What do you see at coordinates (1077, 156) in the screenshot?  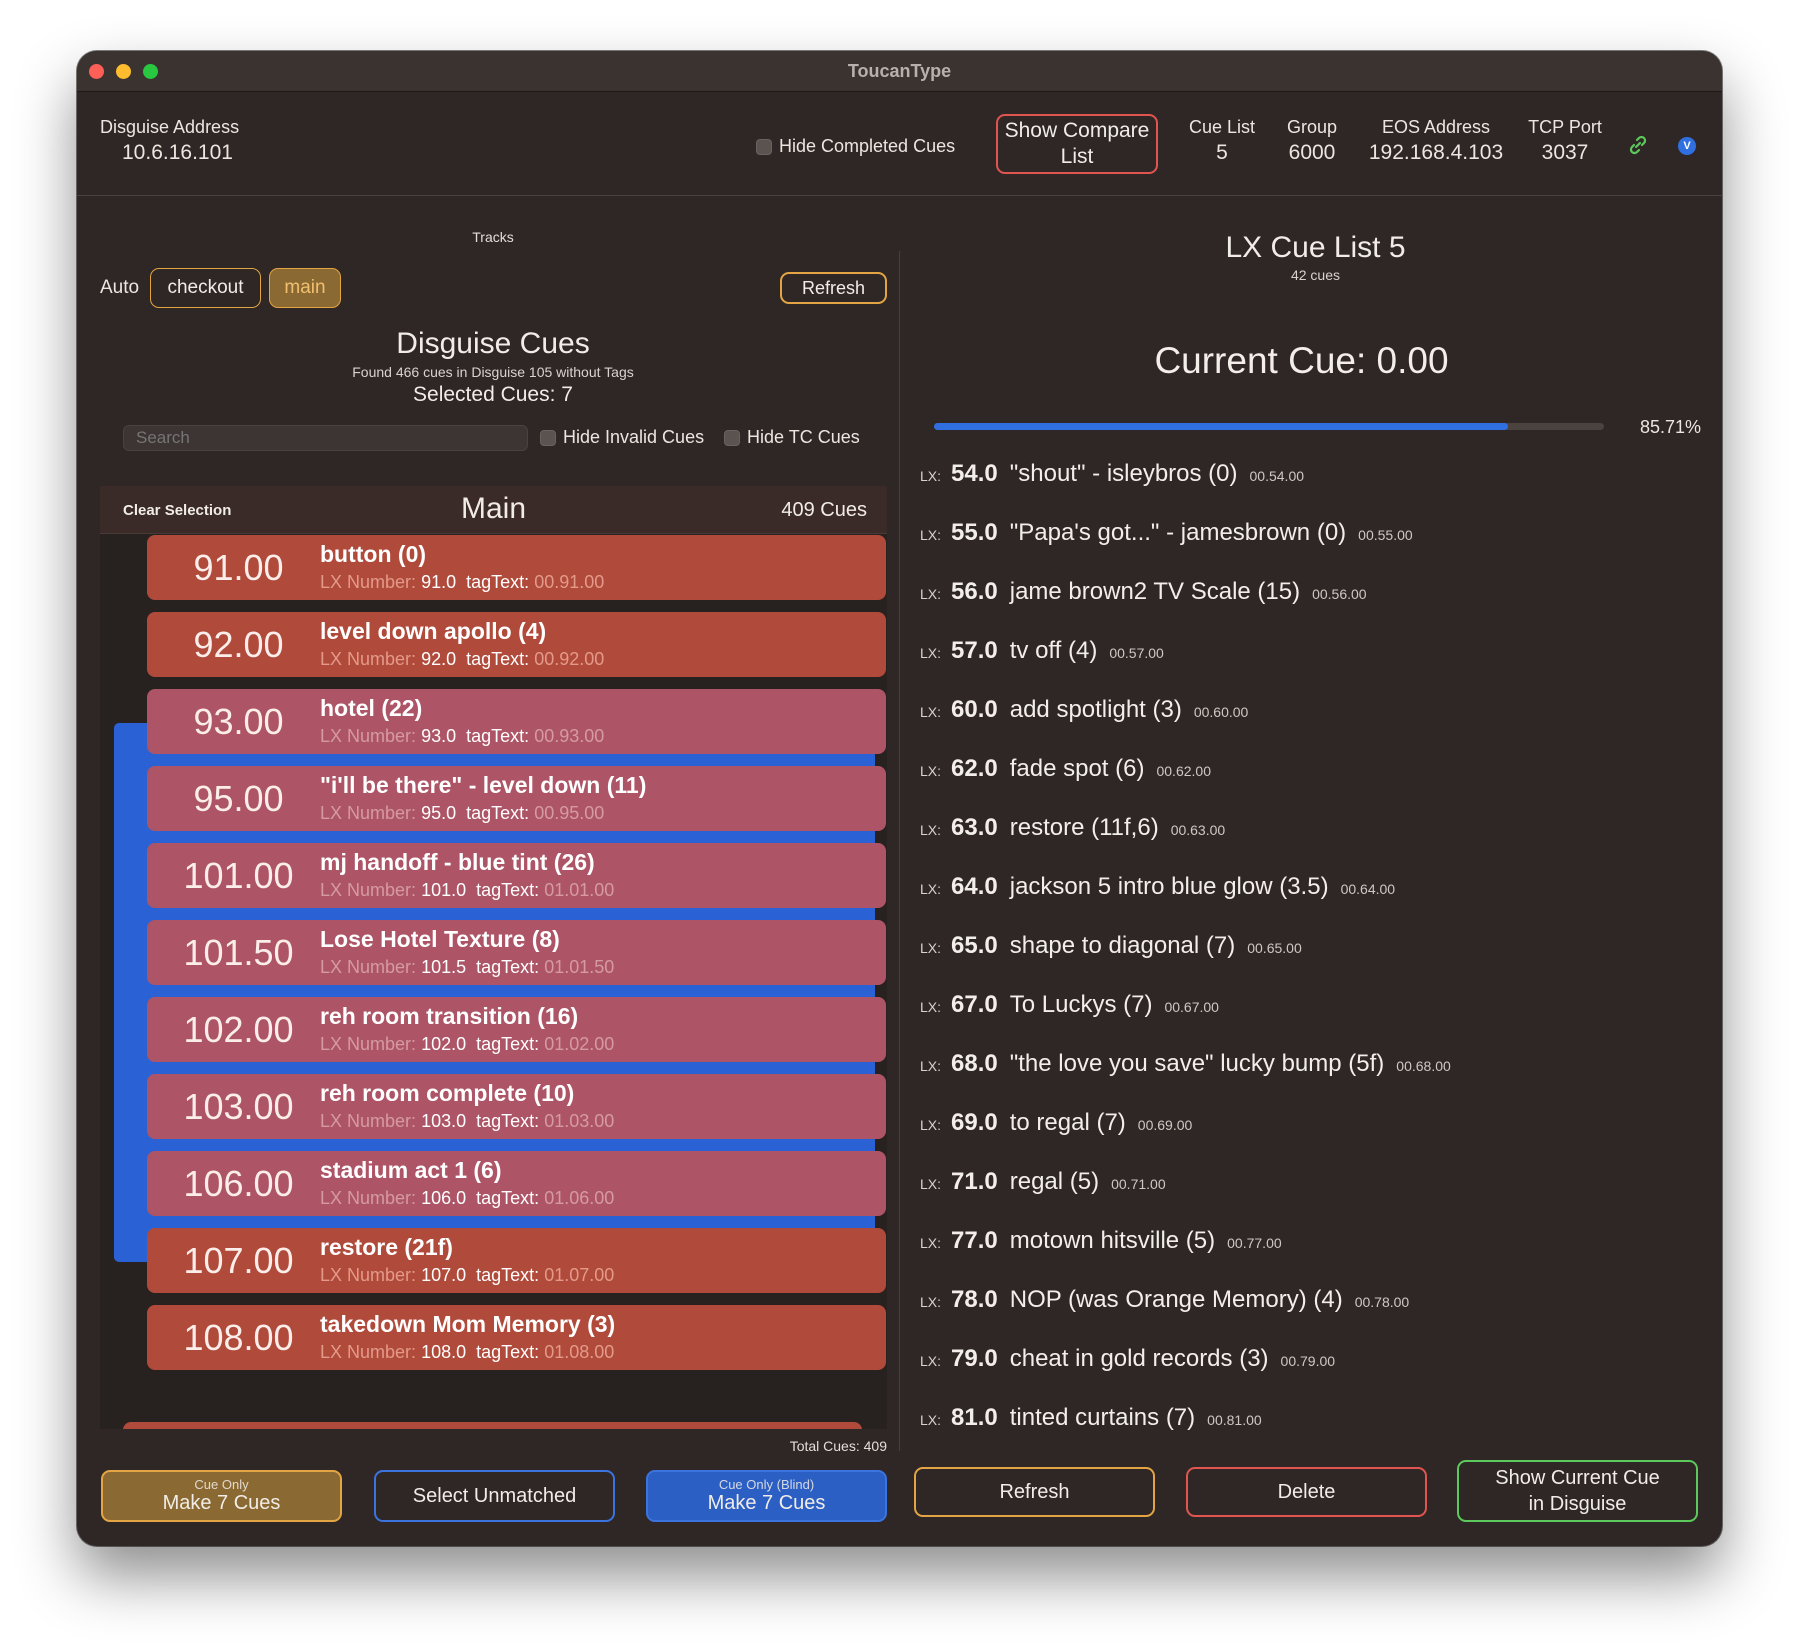 I see `show-compare-line2: List` at bounding box center [1077, 156].